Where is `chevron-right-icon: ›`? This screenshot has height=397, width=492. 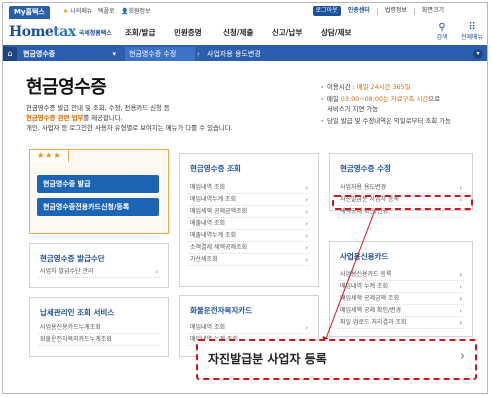
chevron-right-icon: › is located at coordinates (462, 356).